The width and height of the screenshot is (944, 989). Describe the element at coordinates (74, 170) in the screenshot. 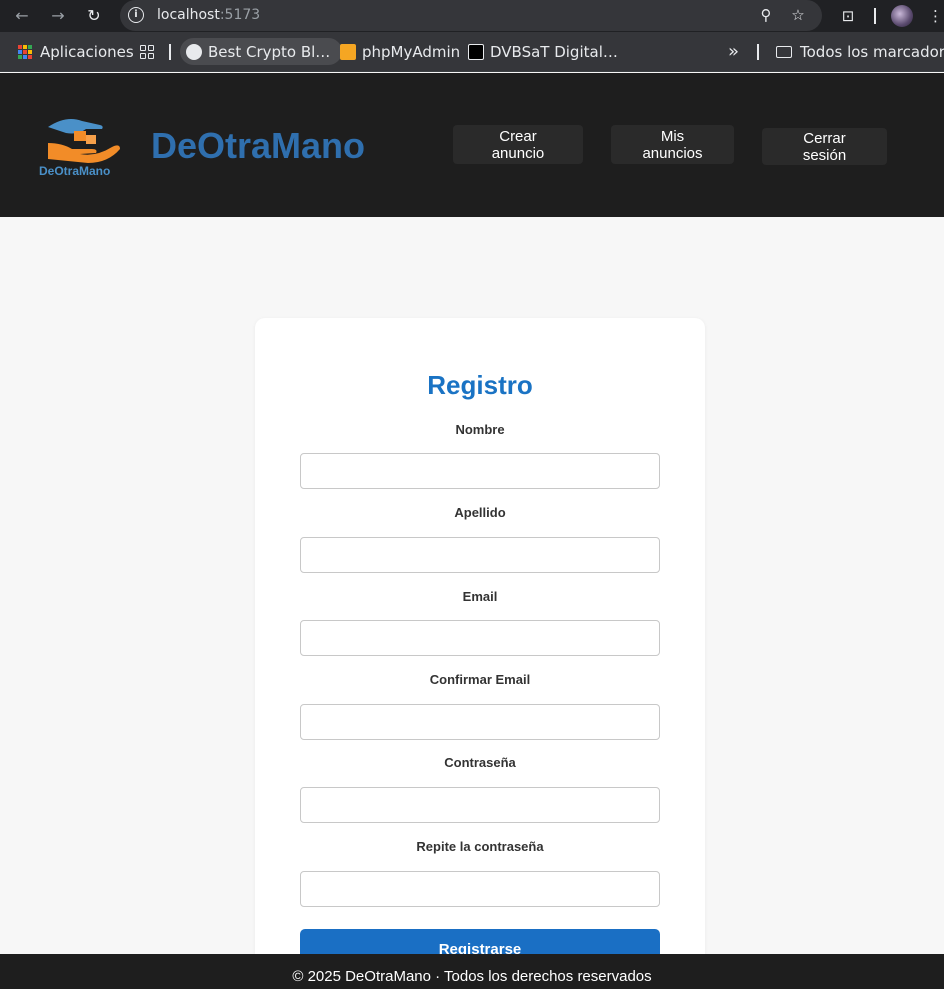

I see `logo-text: DeOtraMano` at that location.